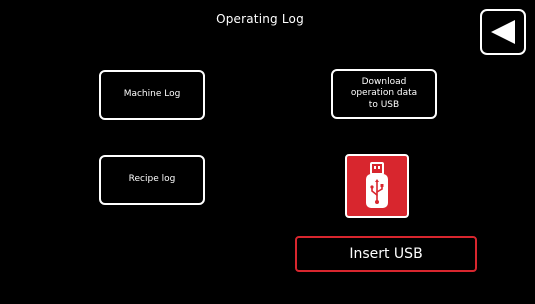 This screenshot has height=304, width=535. Describe the element at coordinates (386, 254) in the screenshot. I see `insert-usb-status: Insert USB` at that location.